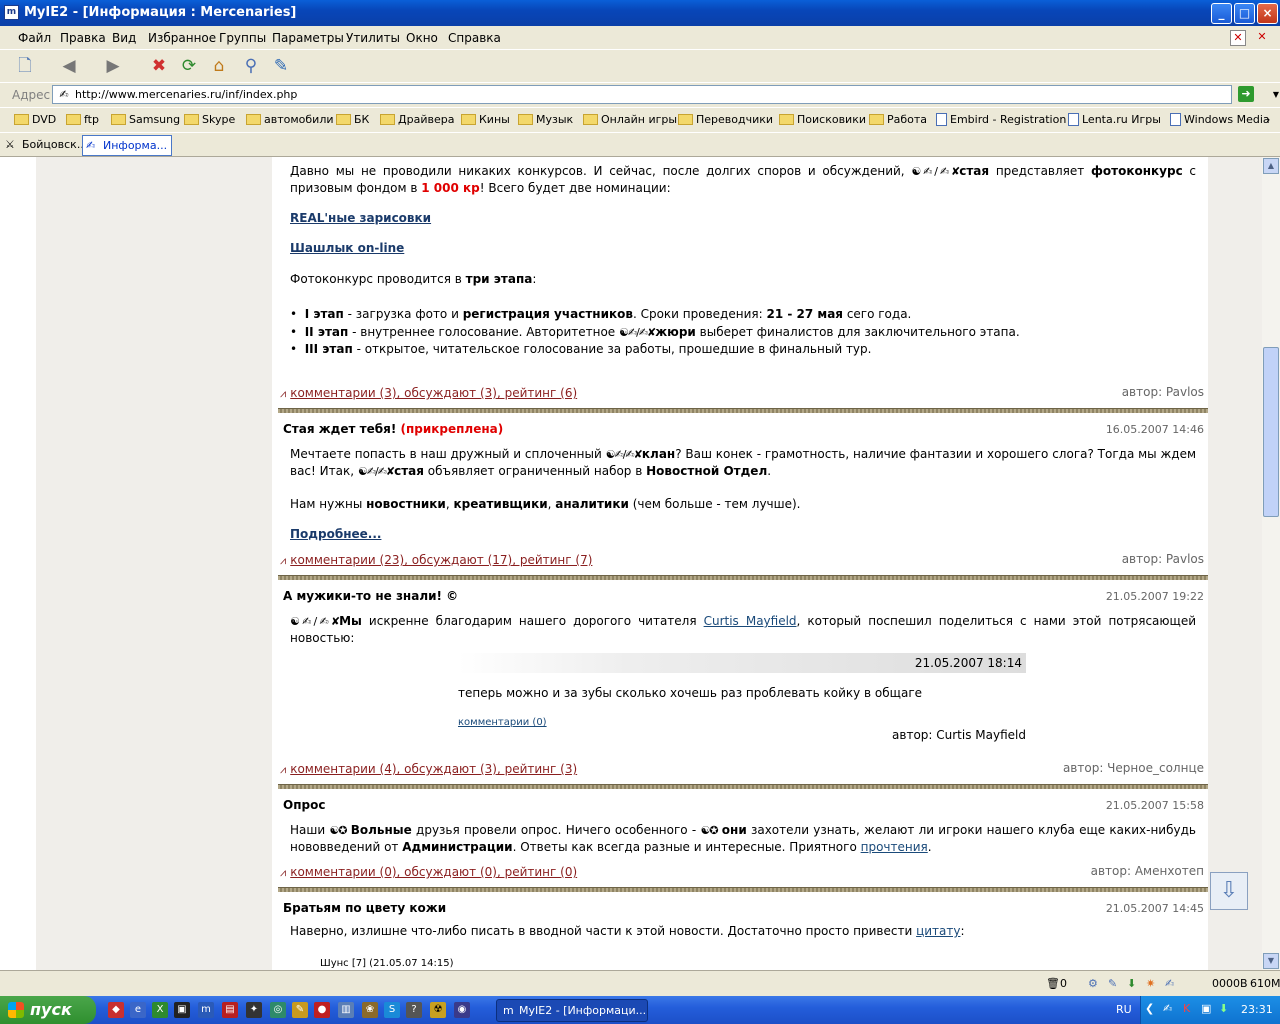  Describe the element at coordinates (254, 1010) in the screenshot. I see `quicklaunch-icon: ✦` at that location.